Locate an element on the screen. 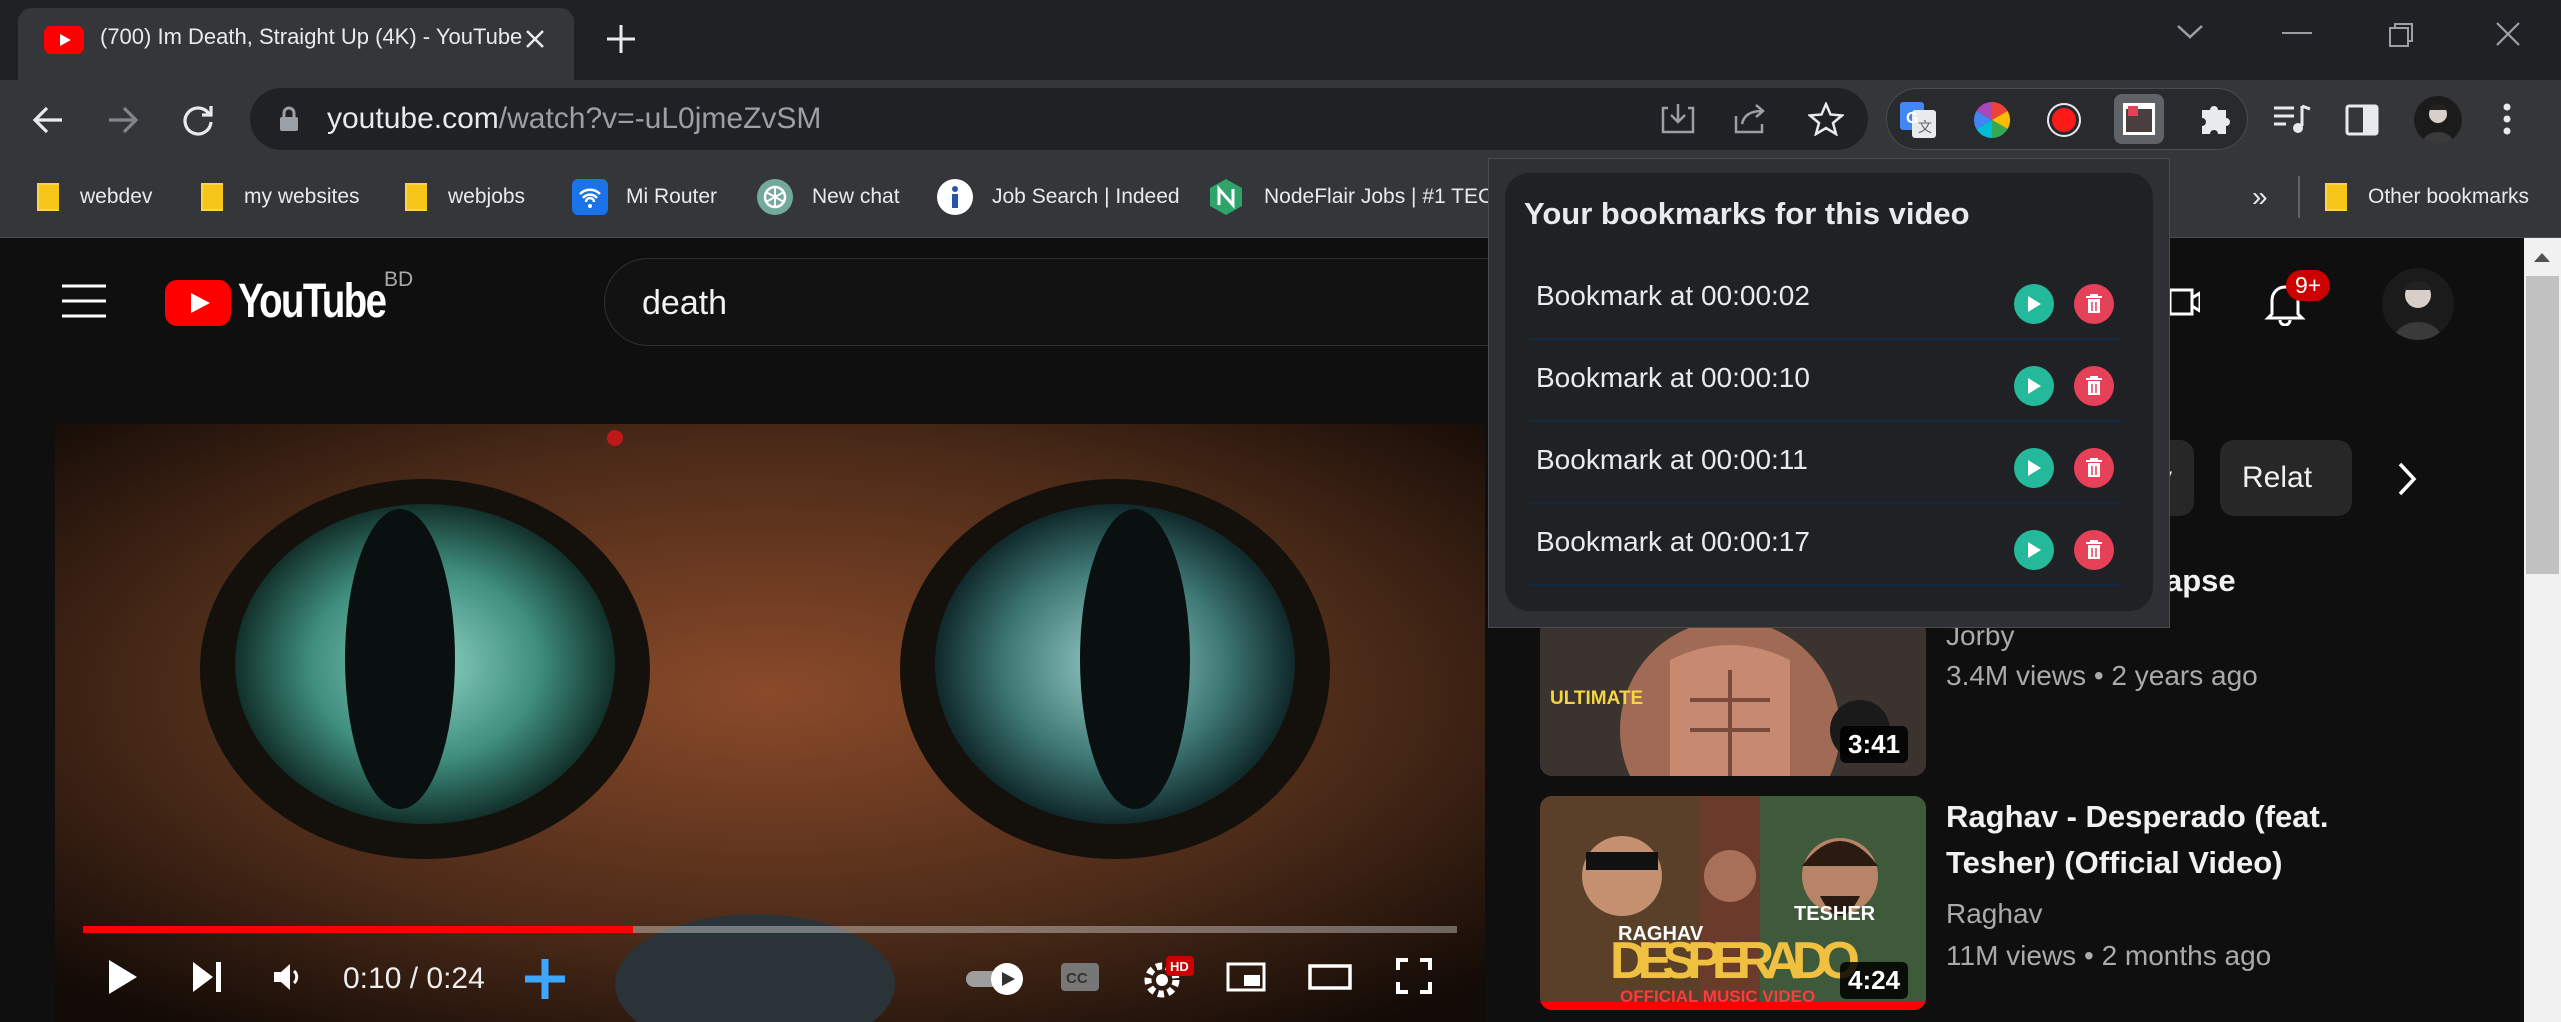 This screenshot has width=2561, height=1022. youtube-logo-icon is located at coordinates (198, 303).